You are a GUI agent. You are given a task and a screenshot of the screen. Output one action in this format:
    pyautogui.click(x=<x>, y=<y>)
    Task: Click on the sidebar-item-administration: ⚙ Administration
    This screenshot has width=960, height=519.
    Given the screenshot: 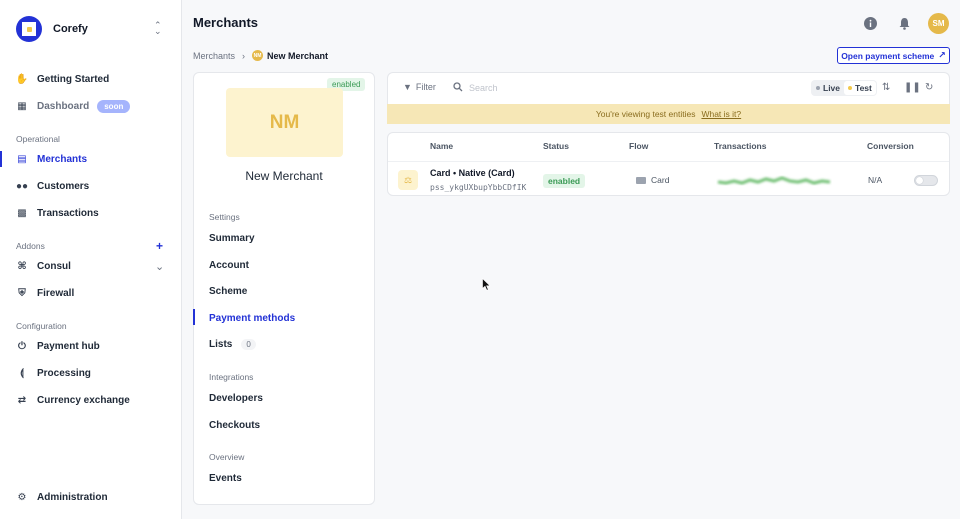 What is the action you would take?
    pyautogui.click(x=90, y=497)
    